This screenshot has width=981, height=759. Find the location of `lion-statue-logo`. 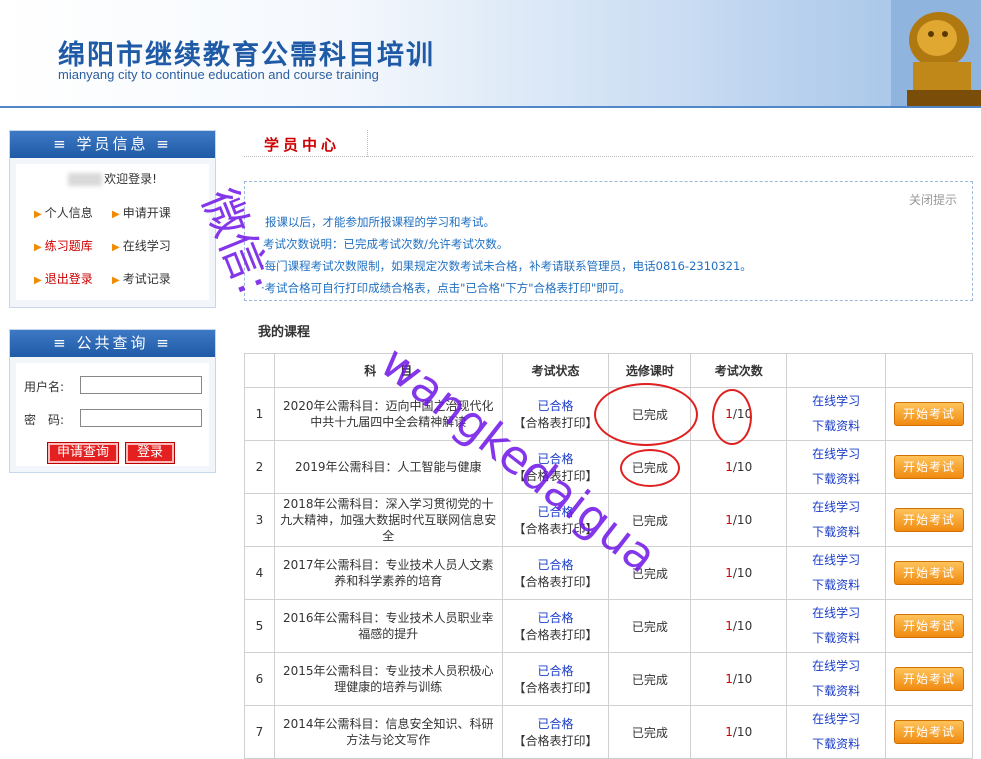

lion-statue-logo is located at coordinates (936, 53).